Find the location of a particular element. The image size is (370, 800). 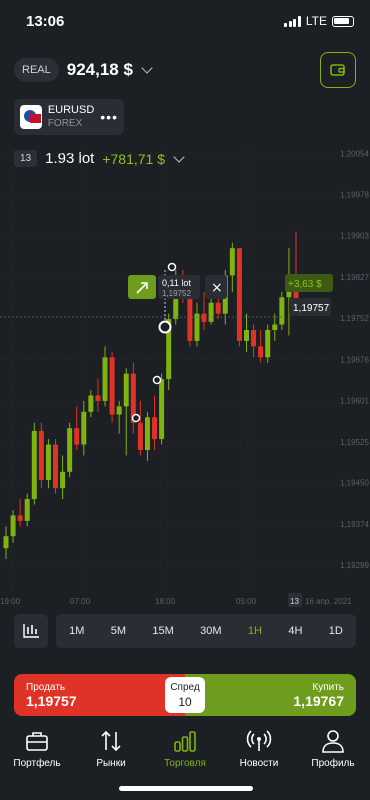

timeframe-bar: 1M 5M 15M 30M 1H 4H 1D is located at coordinates (185, 631).